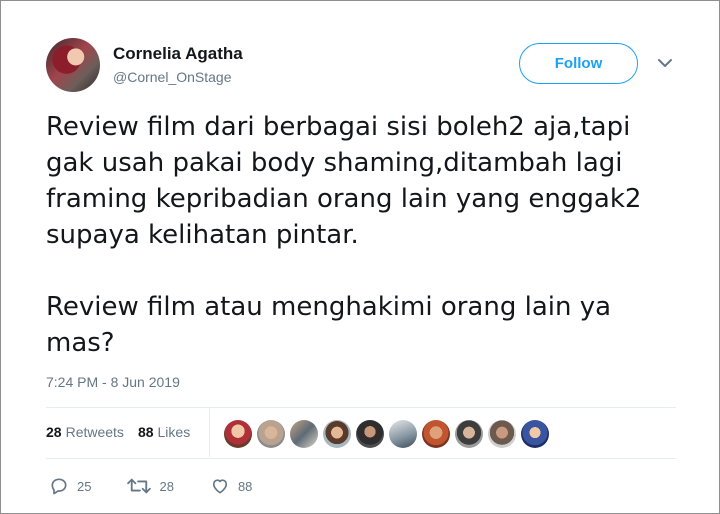 This screenshot has height=514, width=720. Describe the element at coordinates (172, 77) in the screenshot. I see `user-handle: @Cornel_OnStage` at that location.